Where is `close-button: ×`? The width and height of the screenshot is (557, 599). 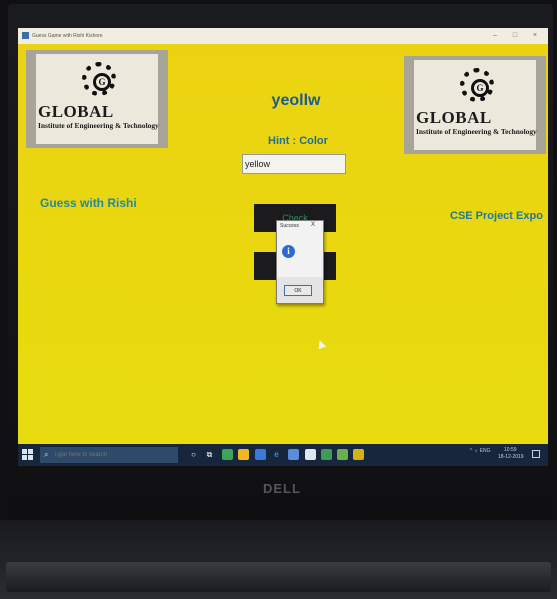 close-button: × is located at coordinates (535, 36).